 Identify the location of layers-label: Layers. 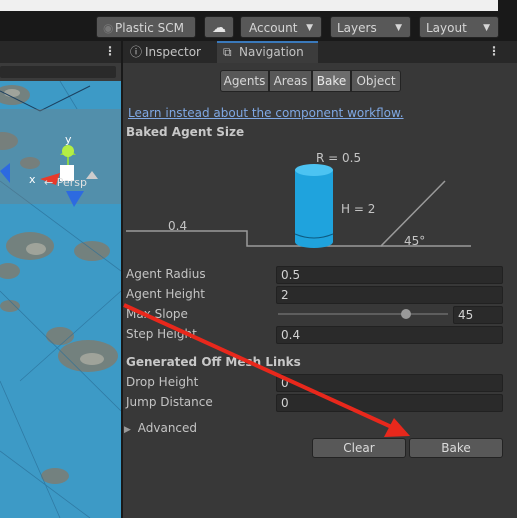
(357, 28).